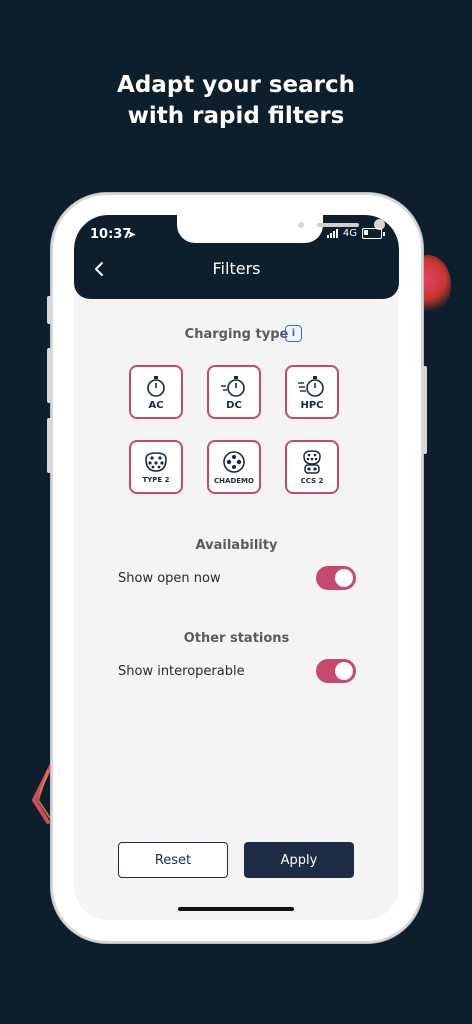 The height and width of the screenshot is (1024, 472). Describe the element at coordinates (156, 386) in the screenshot. I see `stopwatch-icon` at that location.